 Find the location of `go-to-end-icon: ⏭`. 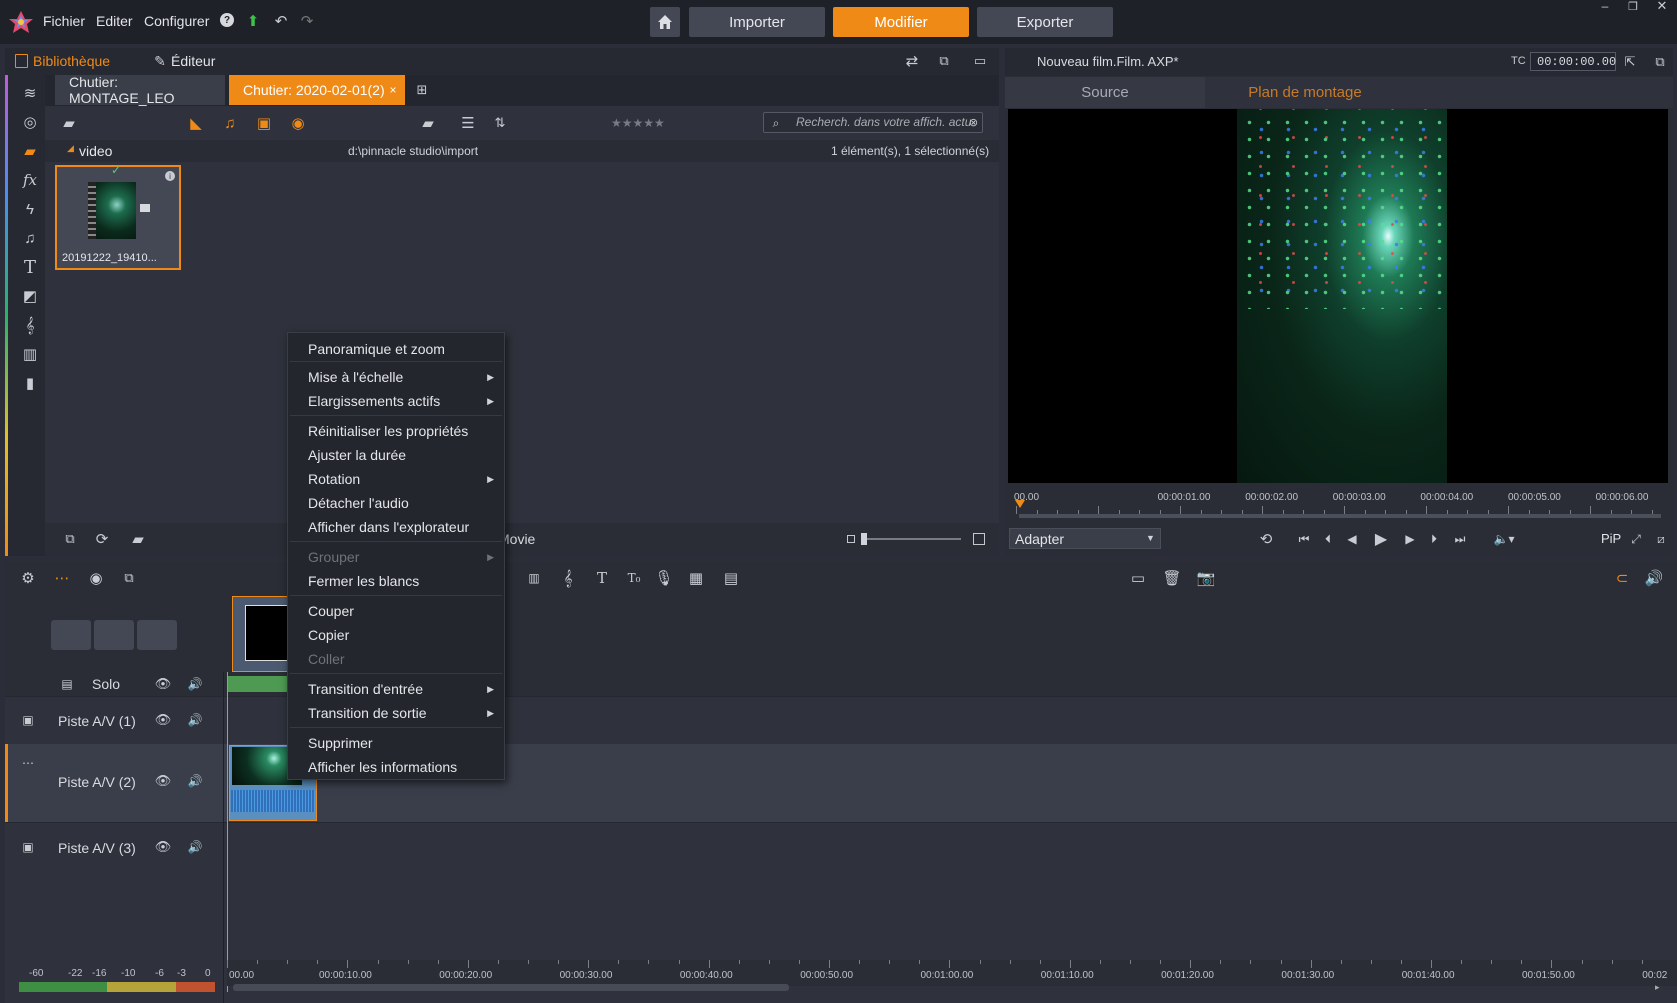

go-to-end-icon: ⏭ is located at coordinates (1460, 539).